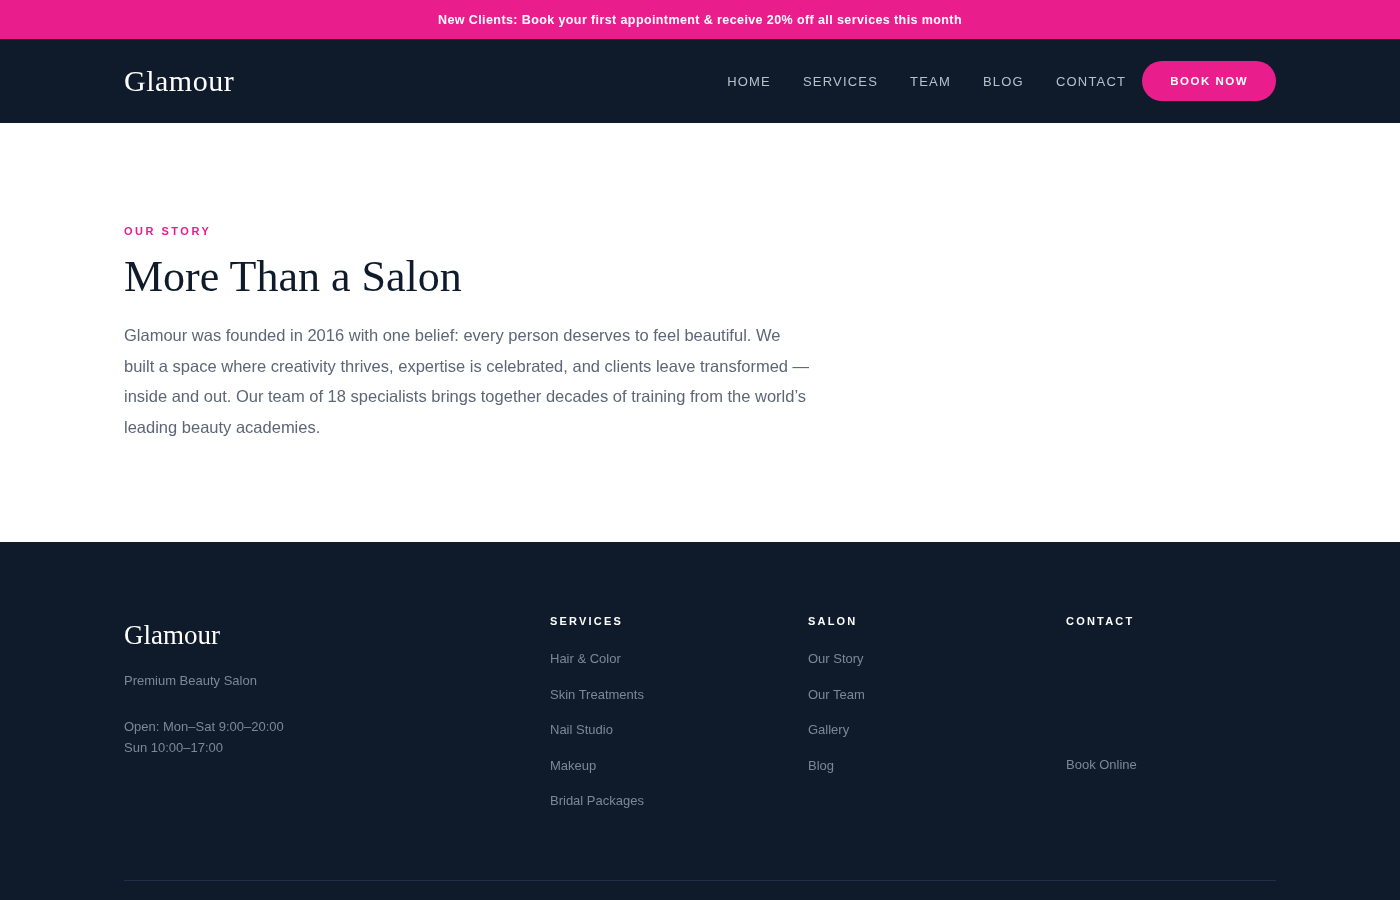 This screenshot has height=900, width=1400. What do you see at coordinates (836, 658) in the screenshot?
I see `footer-link: Our Story` at bounding box center [836, 658].